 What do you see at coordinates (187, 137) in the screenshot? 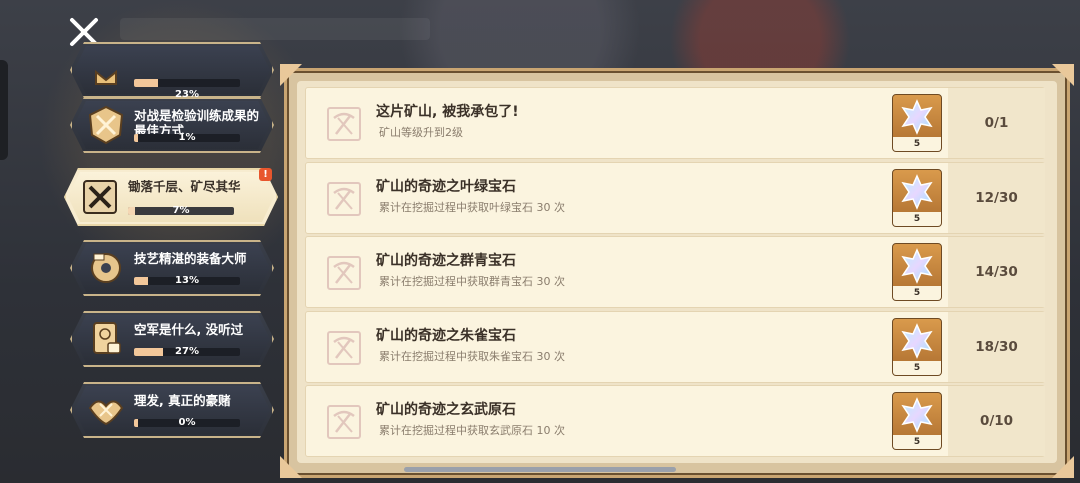
I see `category-percent: 1%` at bounding box center [187, 137].